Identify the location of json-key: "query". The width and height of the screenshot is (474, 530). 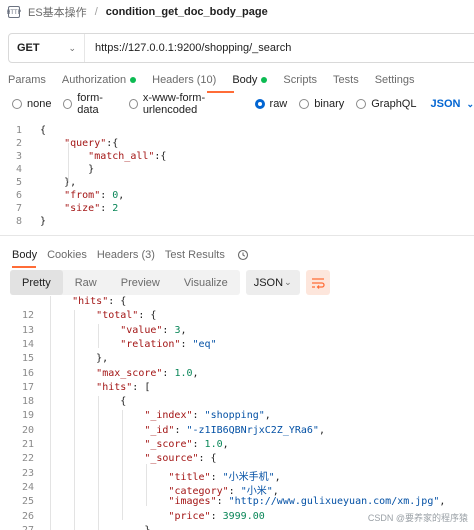
(85, 143).